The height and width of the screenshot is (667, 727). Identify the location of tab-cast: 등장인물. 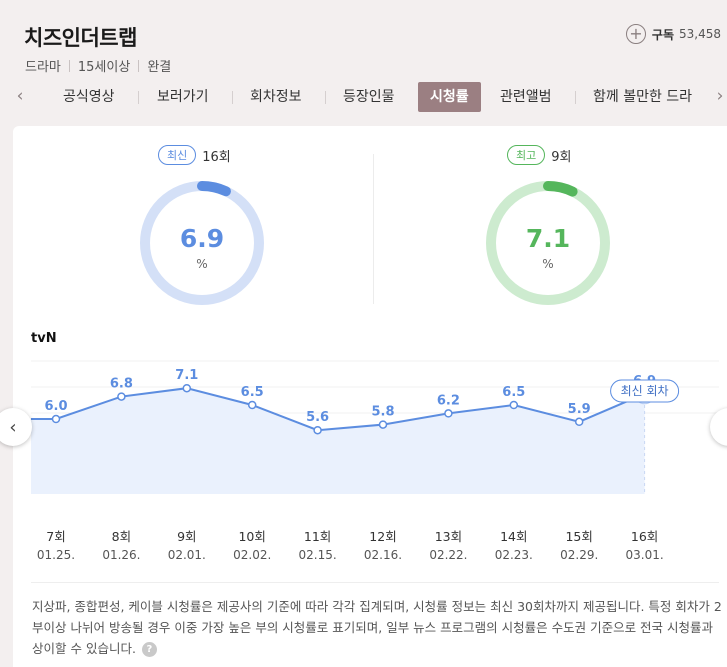
(369, 97).